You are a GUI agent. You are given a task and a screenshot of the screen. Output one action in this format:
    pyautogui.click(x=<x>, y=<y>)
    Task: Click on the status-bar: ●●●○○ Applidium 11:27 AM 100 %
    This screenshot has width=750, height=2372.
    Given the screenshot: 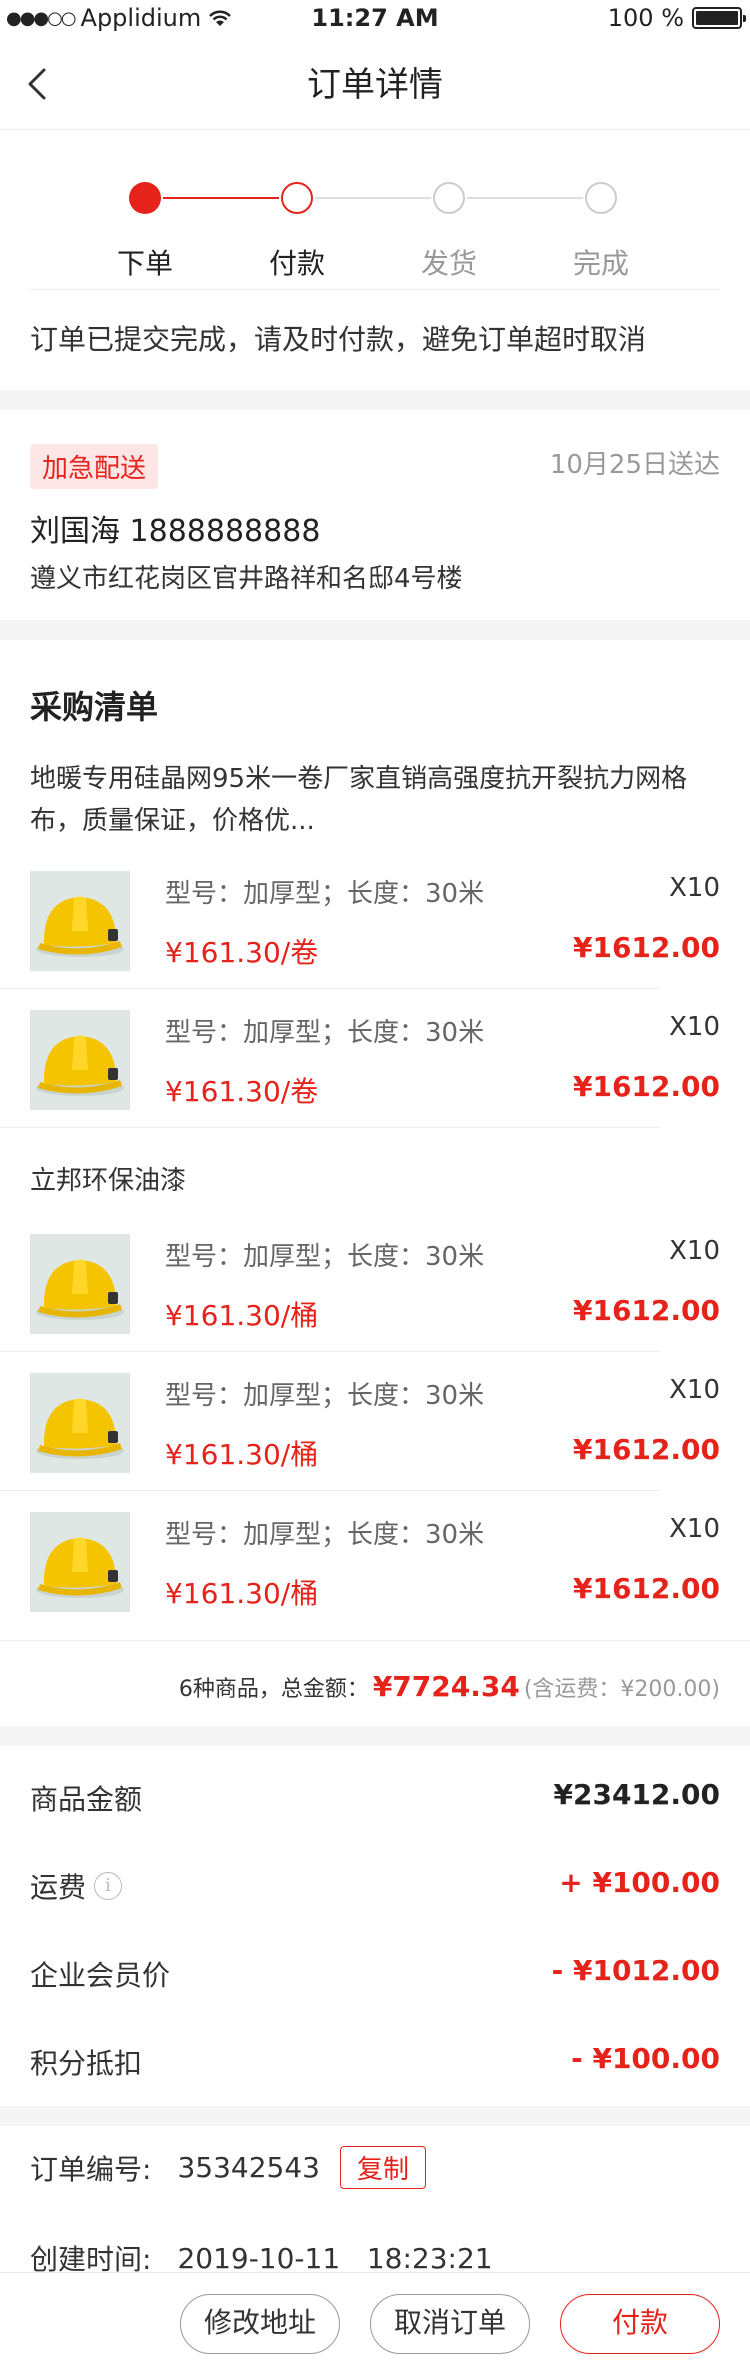 What is the action you would take?
    pyautogui.click(x=375, y=20)
    